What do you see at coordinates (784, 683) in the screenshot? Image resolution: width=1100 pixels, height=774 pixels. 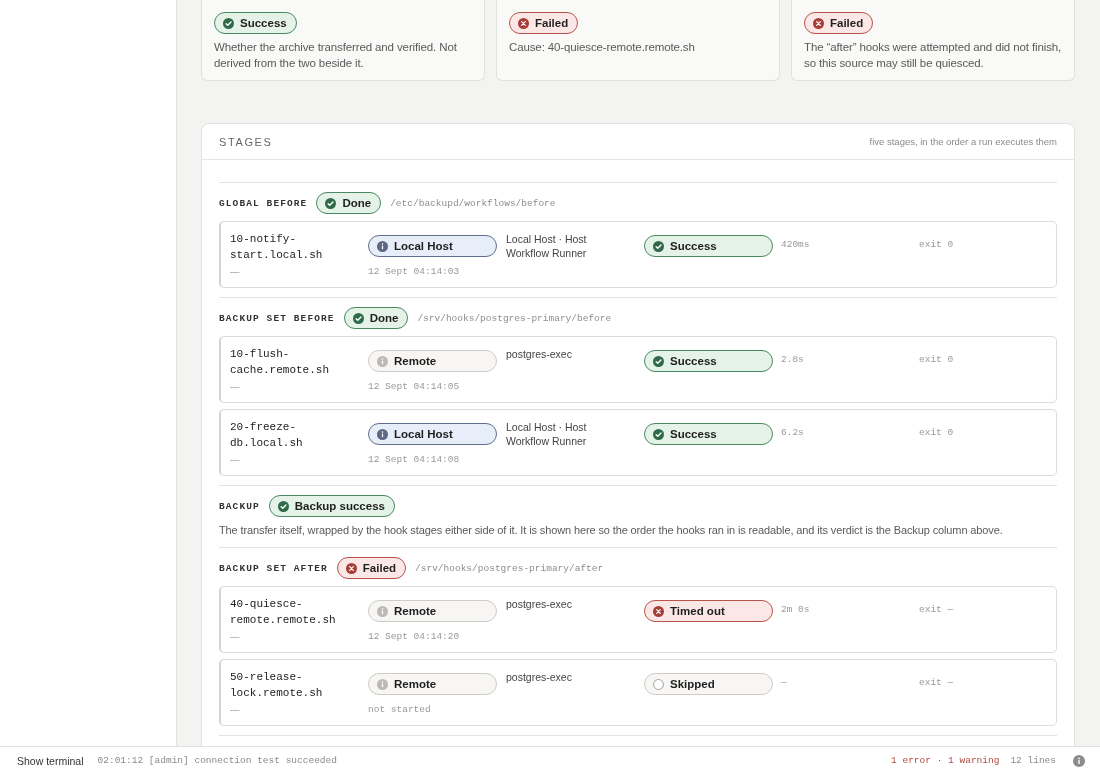 I see `duration-text: —` at bounding box center [784, 683].